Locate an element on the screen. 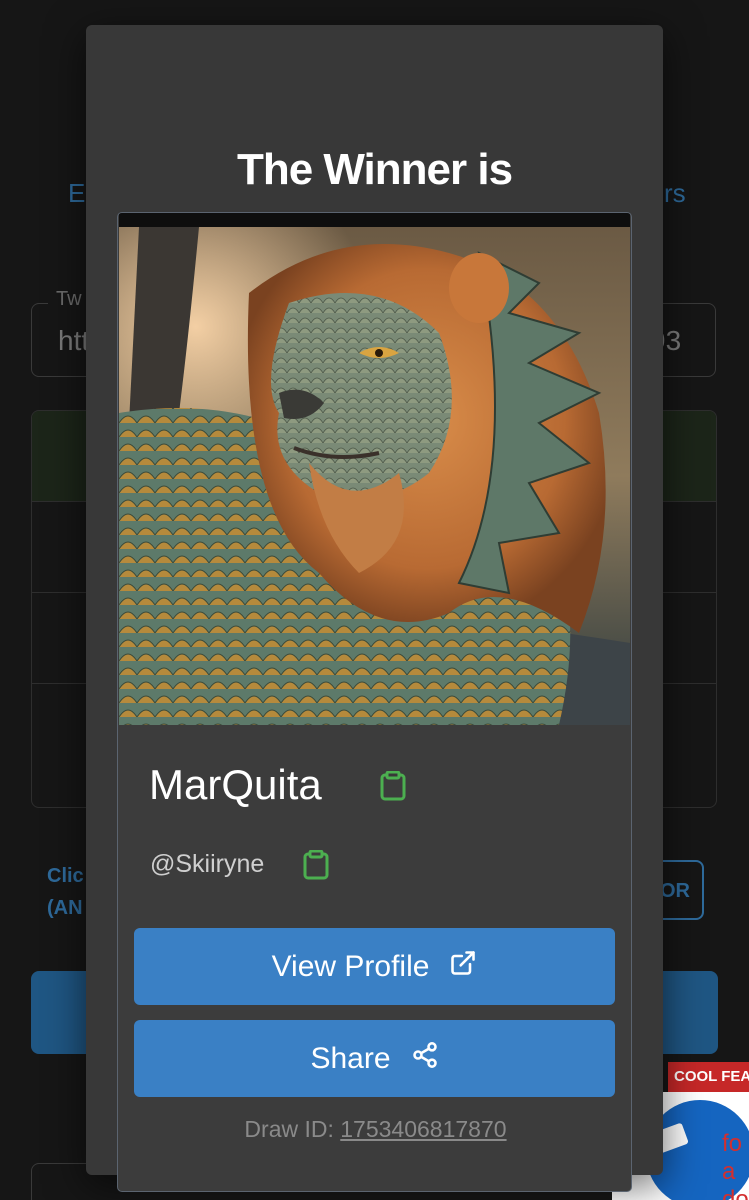 The image size is (749, 1200). background-tab-left: E is located at coordinates (77, 193).